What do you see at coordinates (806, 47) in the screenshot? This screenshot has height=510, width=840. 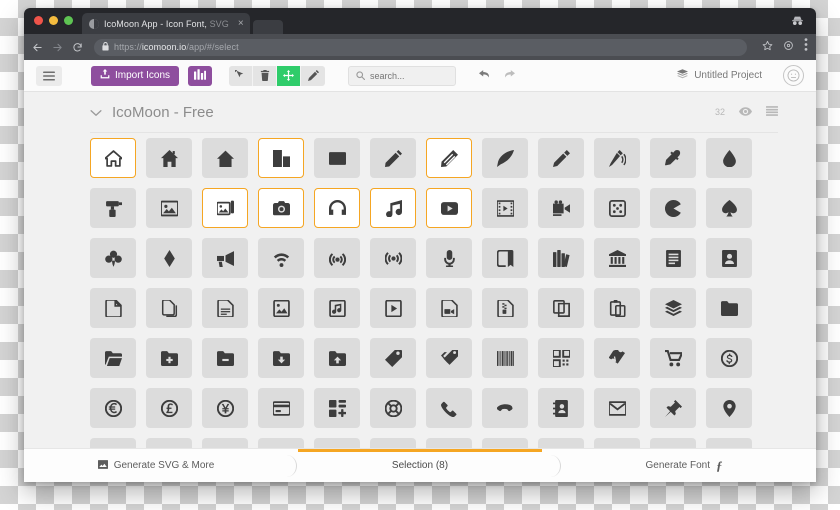 I see `browser-menu-icon` at bounding box center [806, 47].